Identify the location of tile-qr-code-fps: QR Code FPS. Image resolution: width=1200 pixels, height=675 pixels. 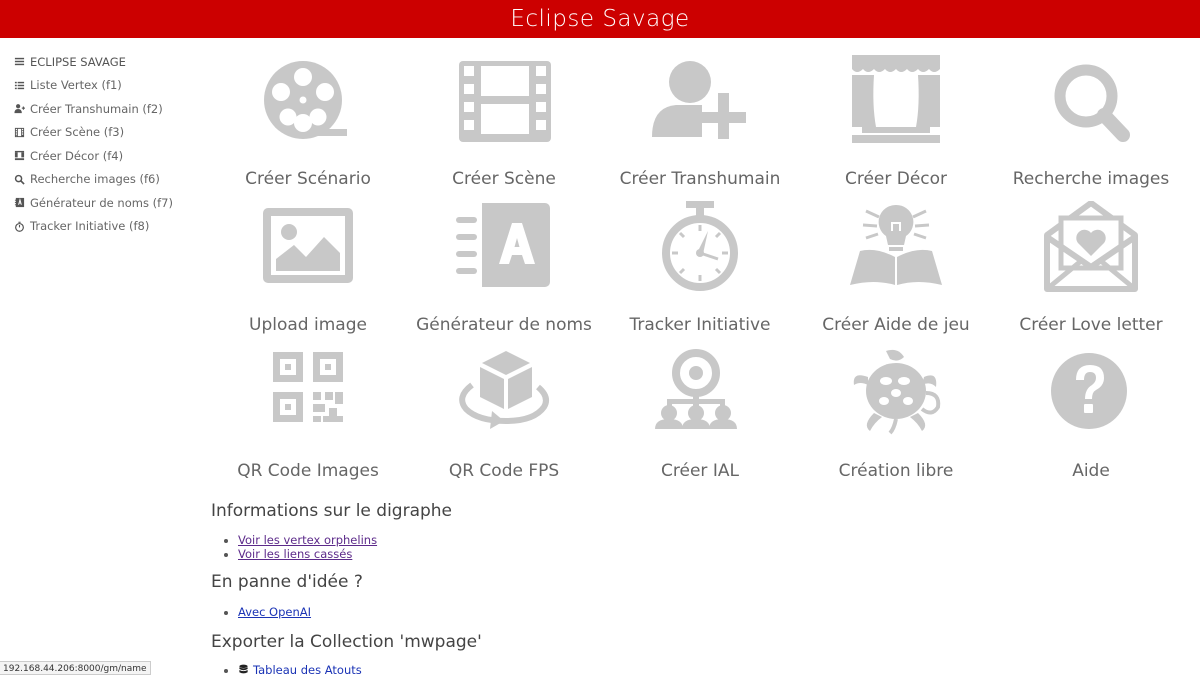
(504, 420).